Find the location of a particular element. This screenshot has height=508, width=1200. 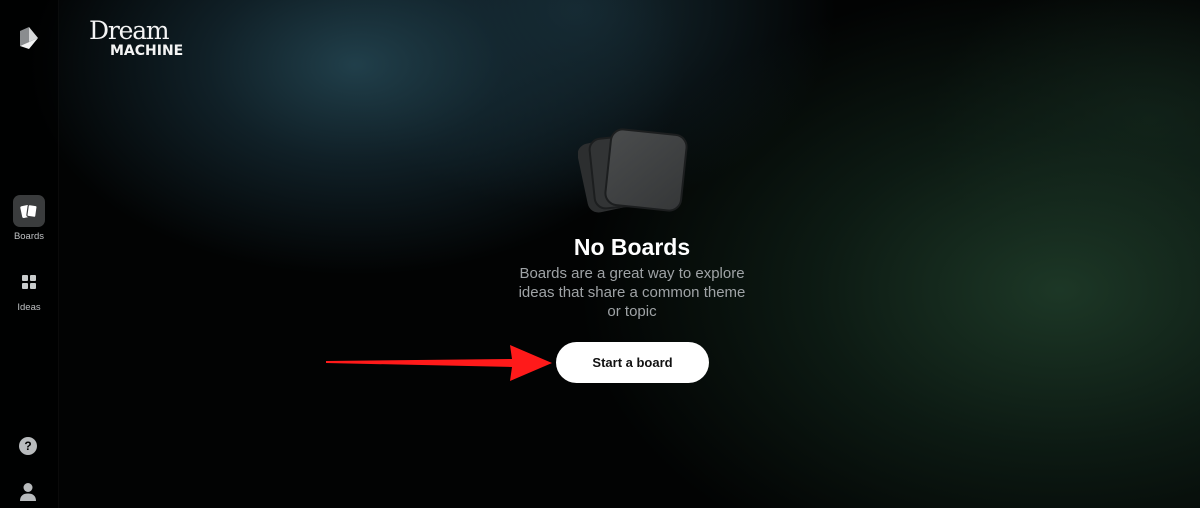

grid-icon is located at coordinates (29, 282).